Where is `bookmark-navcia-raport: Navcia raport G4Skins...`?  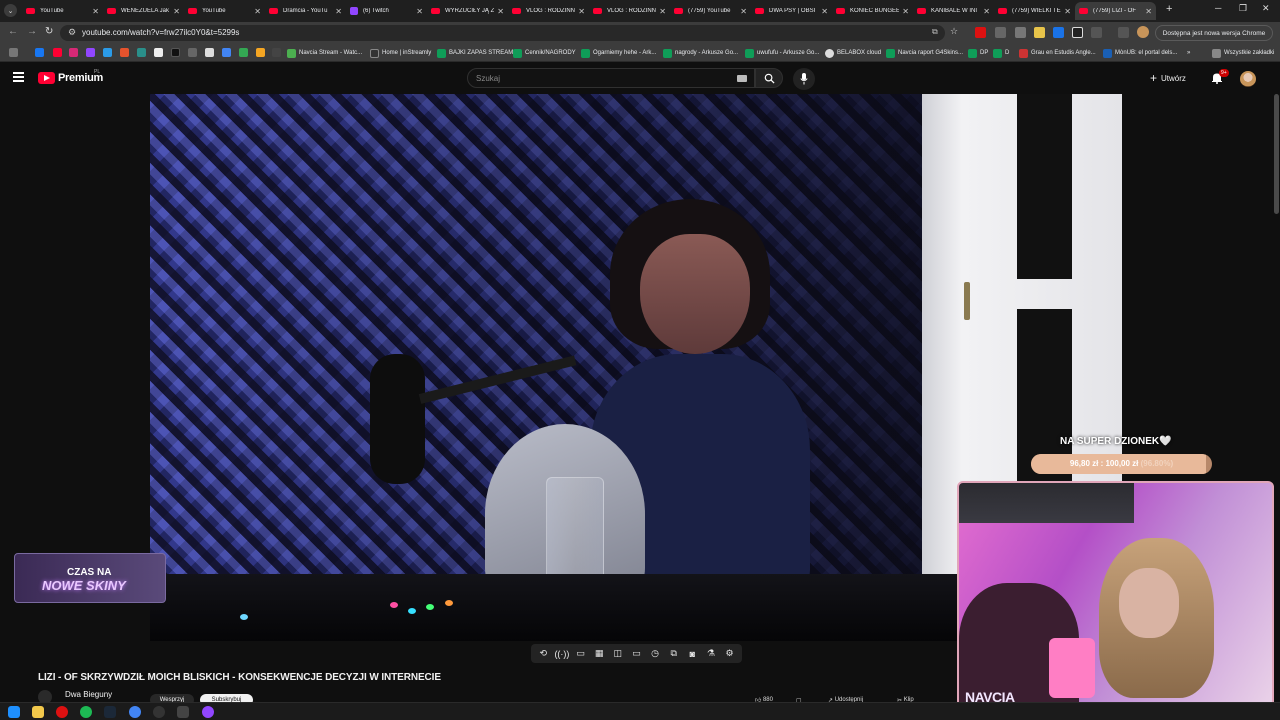
bookmark-navcia-raport: Navcia raport G4Skins... is located at coordinates (924, 53).